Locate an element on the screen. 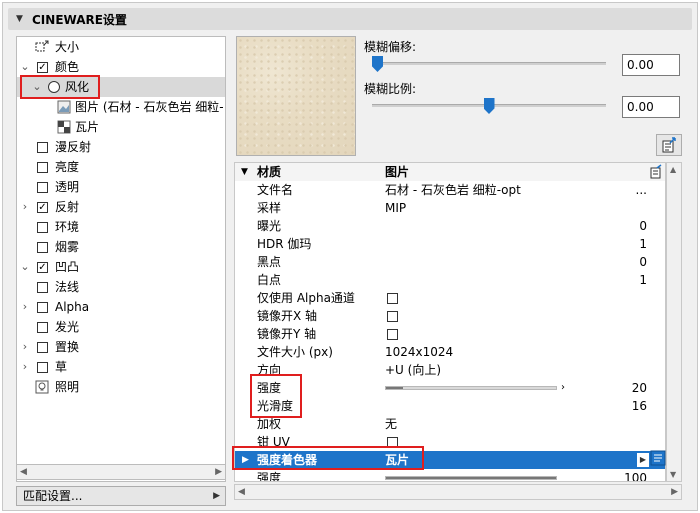  prop-value: MIP is located at coordinates (395, 208).